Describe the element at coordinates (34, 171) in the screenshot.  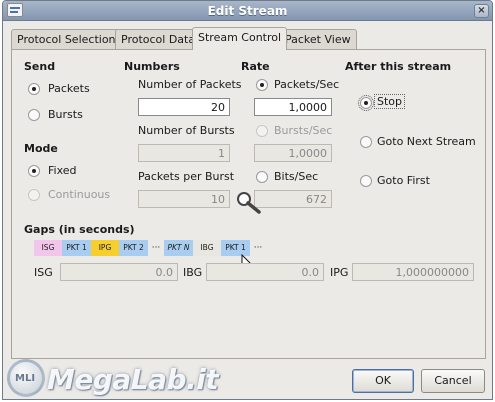
I see `mode-fixed-radio` at that location.